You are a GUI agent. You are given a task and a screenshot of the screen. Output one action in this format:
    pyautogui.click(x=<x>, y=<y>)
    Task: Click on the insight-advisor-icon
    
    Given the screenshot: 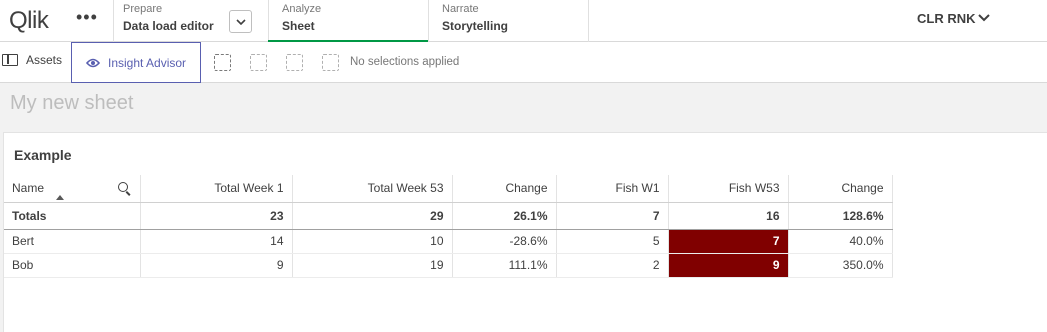 What is the action you would take?
    pyautogui.click(x=93, y=63)
    